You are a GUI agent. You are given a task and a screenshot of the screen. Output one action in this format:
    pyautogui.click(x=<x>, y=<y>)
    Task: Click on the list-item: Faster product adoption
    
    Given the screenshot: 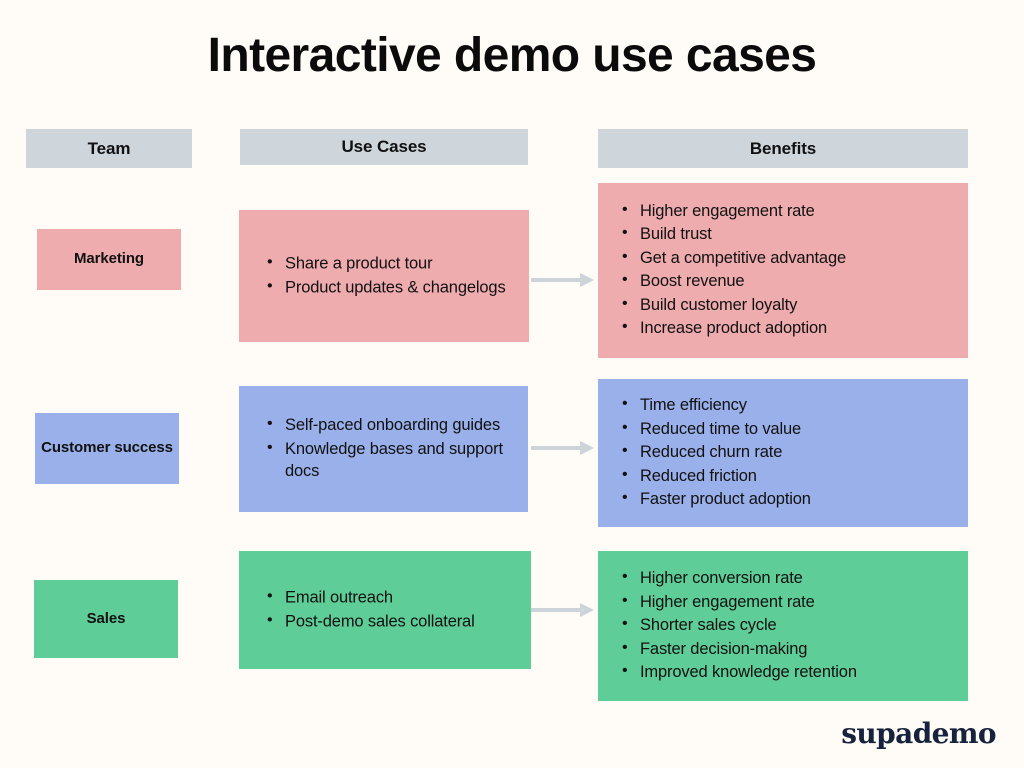 What is the action you would take?
    pyautogui.click(x=788, y=499)
    